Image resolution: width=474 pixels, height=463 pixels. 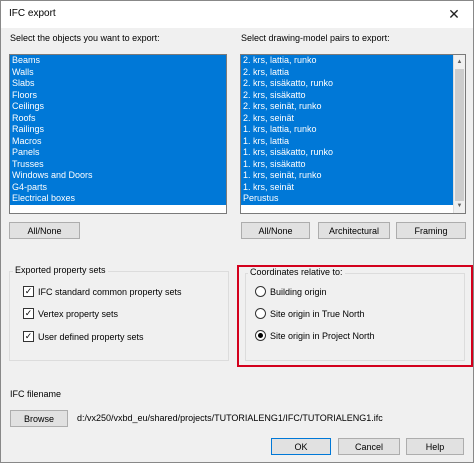 I want to click on title-bar: IFC export ✕, so click(x=237, y=14).